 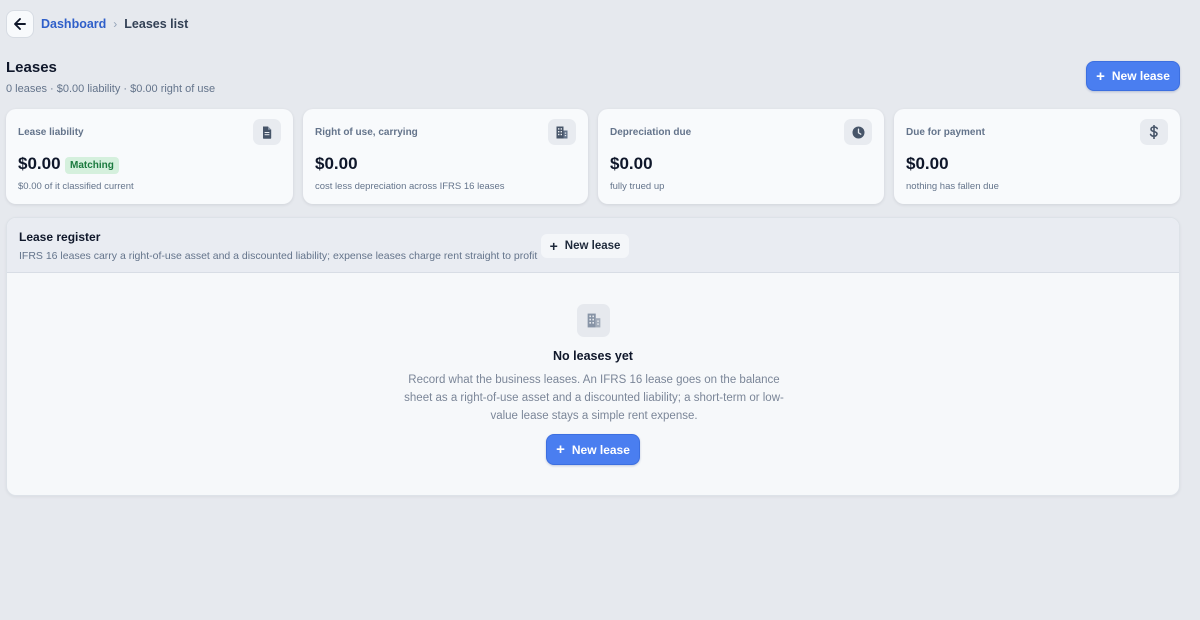 I want to click on breadcrumb-dashboard-link: Dashboard, so click(x=73, y=24).